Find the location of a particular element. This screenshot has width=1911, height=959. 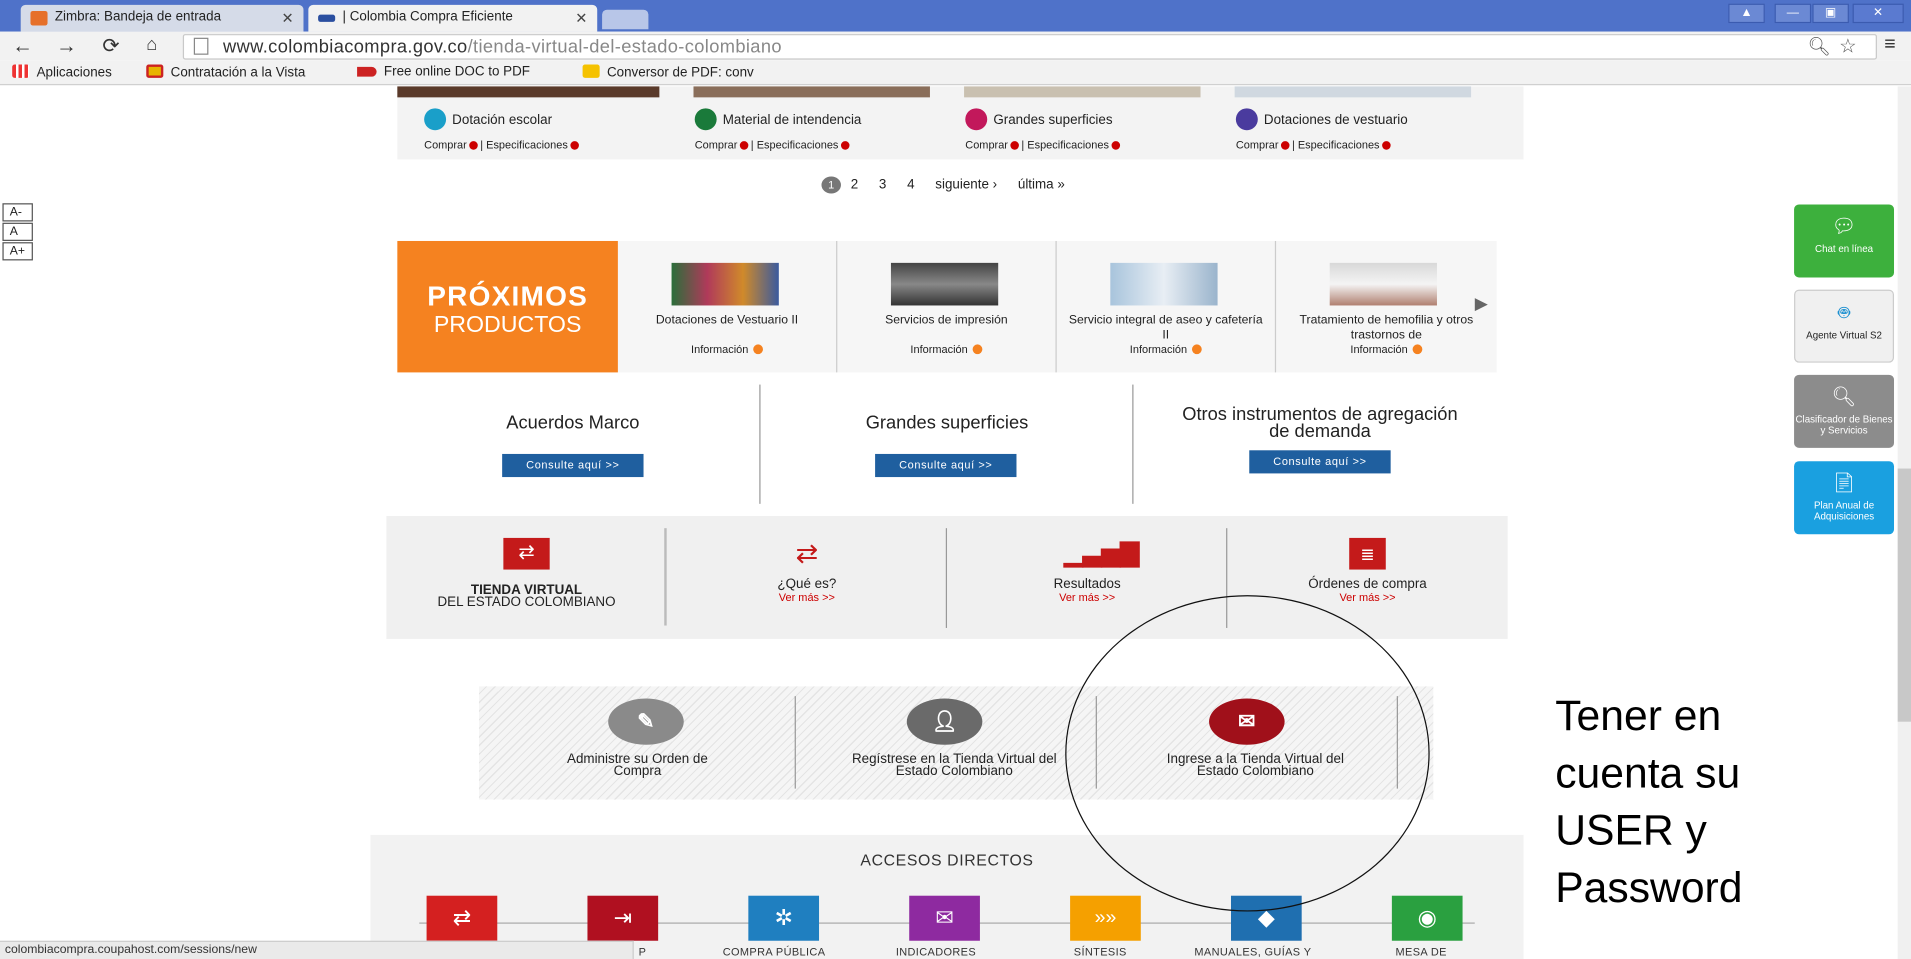

menu-icon: ≡ is located at coordinates (1889, 45).